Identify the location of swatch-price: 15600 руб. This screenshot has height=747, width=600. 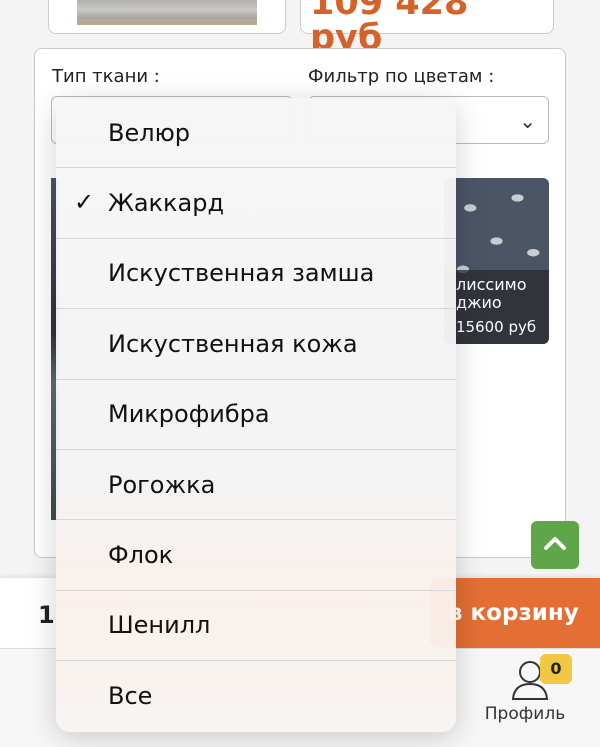
(496, 327).